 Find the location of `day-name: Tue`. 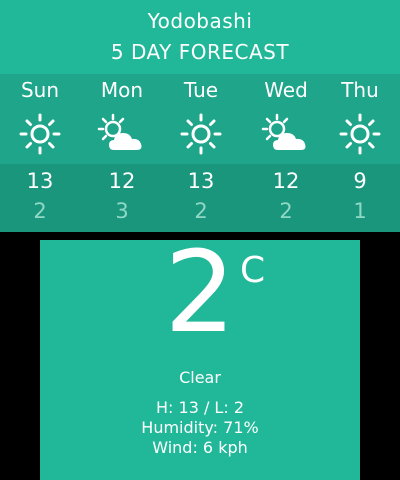

day-name: Tue is located at coordinates (201, 90).